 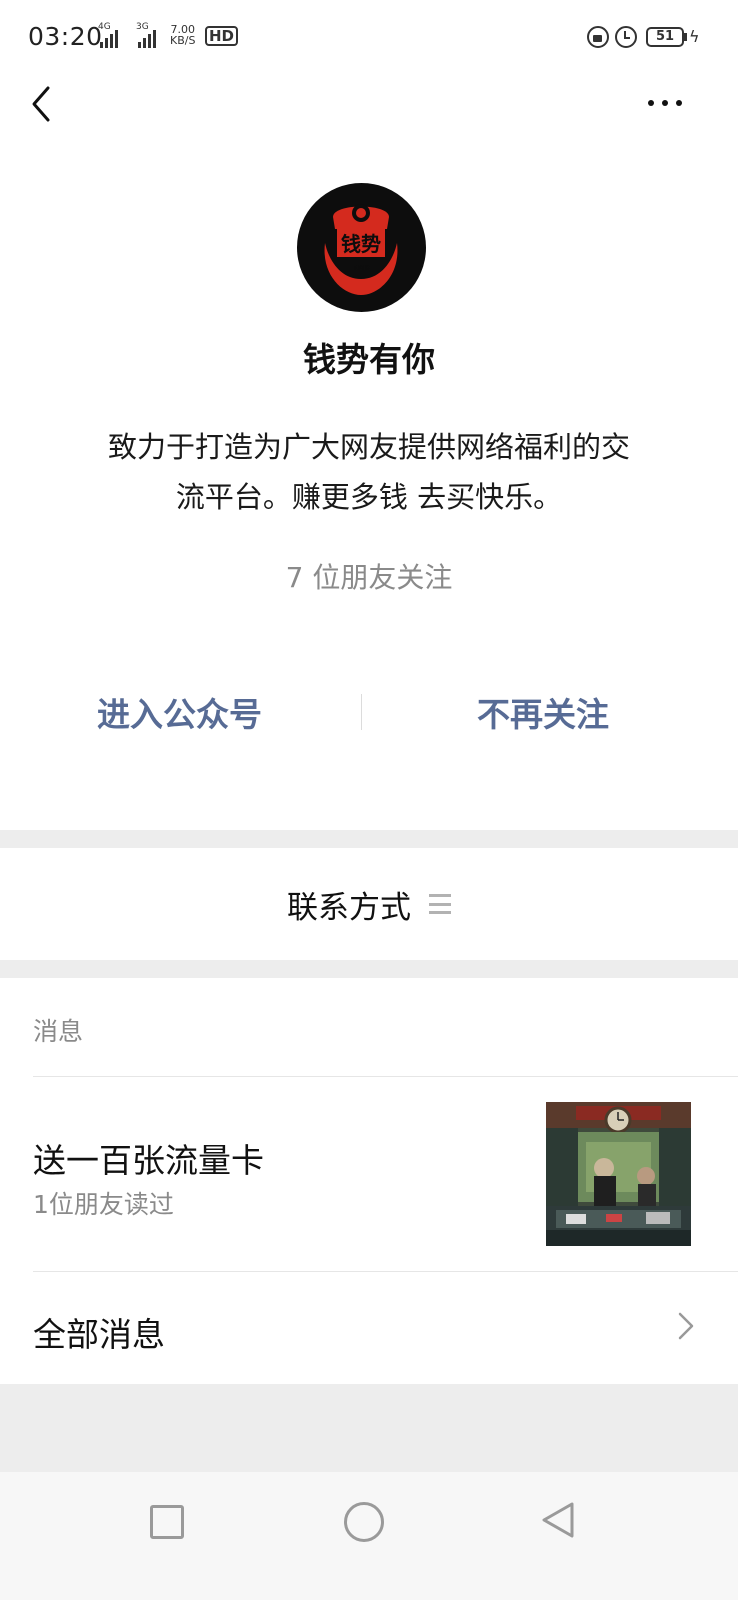 What do you see at coordinates (598, 37) in the screenshot?
I see `lock-rotation-icon` at bounding box center [598, 37].